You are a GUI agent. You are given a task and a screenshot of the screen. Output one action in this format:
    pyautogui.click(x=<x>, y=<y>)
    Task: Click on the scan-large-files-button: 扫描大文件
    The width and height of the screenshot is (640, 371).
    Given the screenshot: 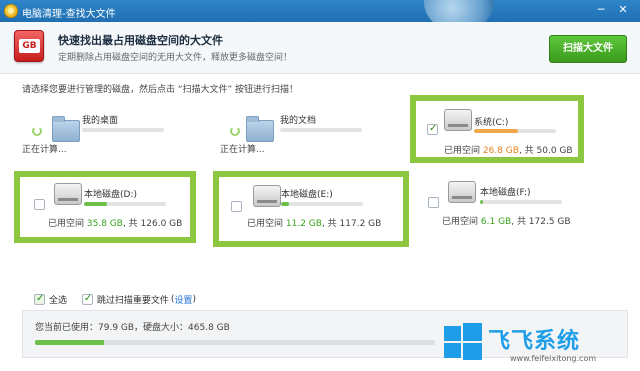 What is the action you would take?
    pyautogui.click(x=588, y=49)
    